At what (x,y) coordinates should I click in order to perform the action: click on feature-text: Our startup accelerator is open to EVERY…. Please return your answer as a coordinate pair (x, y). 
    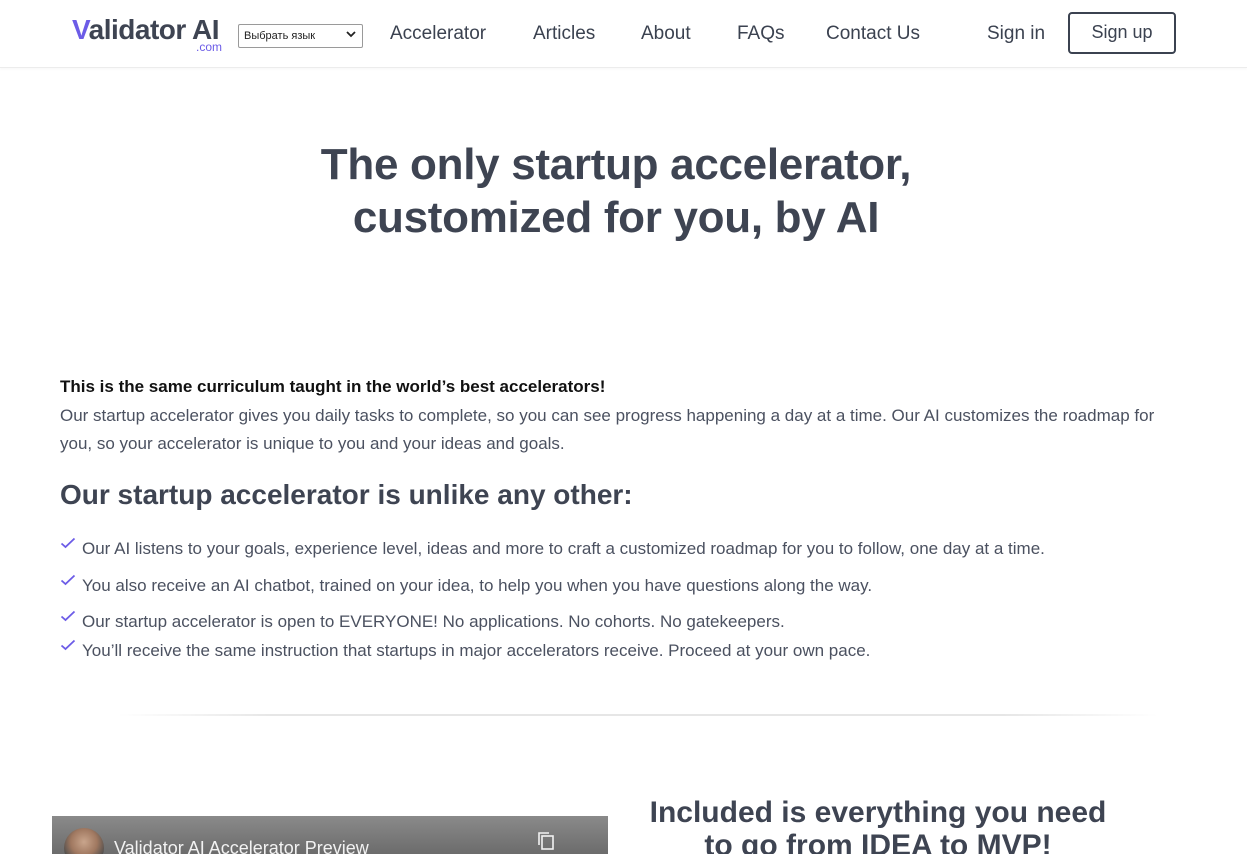
    Looking at the image, I should click on (433, 621).